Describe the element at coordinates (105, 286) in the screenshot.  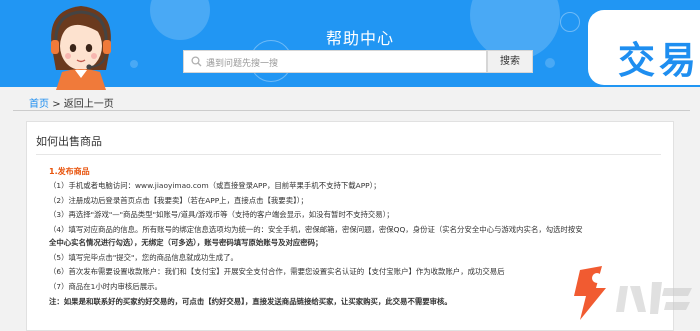
I see `step-item: （7）商品在1小时内审核后展示。` at that location.